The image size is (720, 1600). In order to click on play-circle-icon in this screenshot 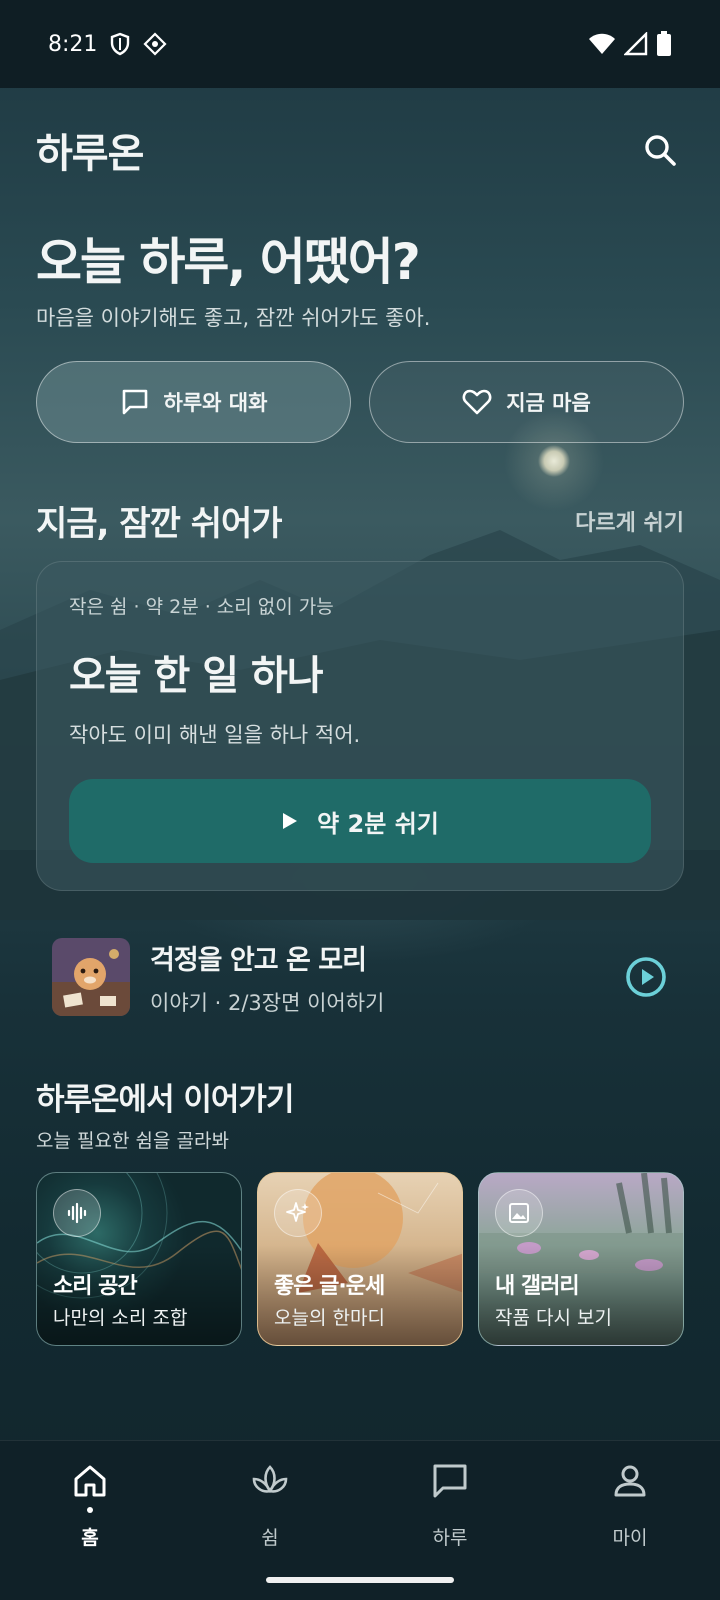, I will do `click(646, 977)`.